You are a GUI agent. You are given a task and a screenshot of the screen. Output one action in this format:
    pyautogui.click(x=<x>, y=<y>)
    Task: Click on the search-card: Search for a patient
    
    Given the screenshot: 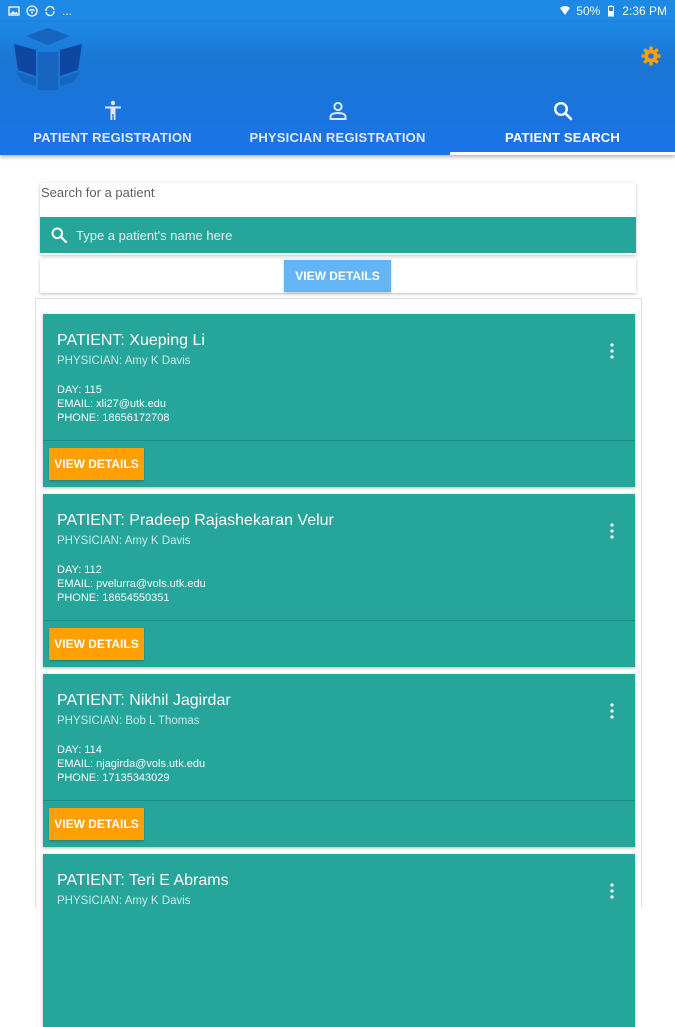 What is the action you would take?
    pyautogui.click(x=338, y=219)
    